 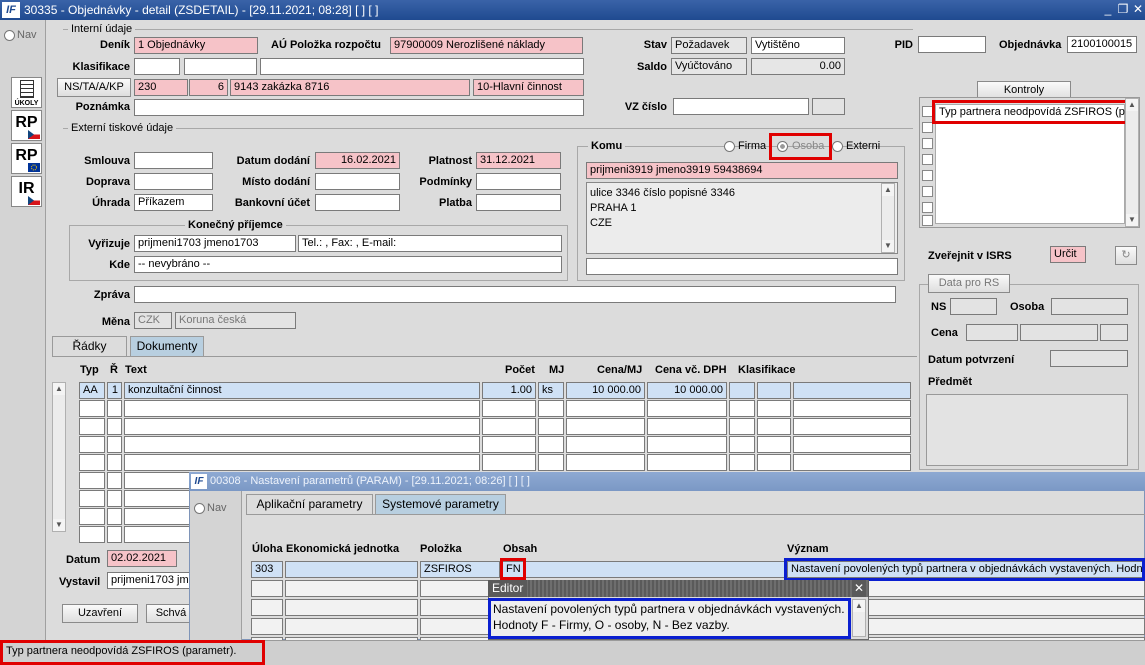 What do you see at coordinates (440, 504) in the screenshot?
I see `tab-systemove-parametry: Systemové parametry` at bounding box center [440, 504].